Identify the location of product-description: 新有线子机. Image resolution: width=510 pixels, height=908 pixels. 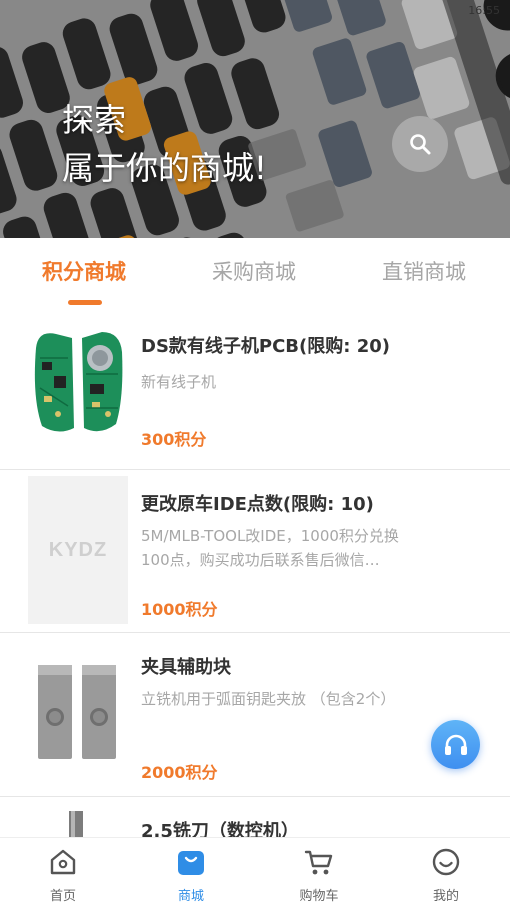
(179, 382).